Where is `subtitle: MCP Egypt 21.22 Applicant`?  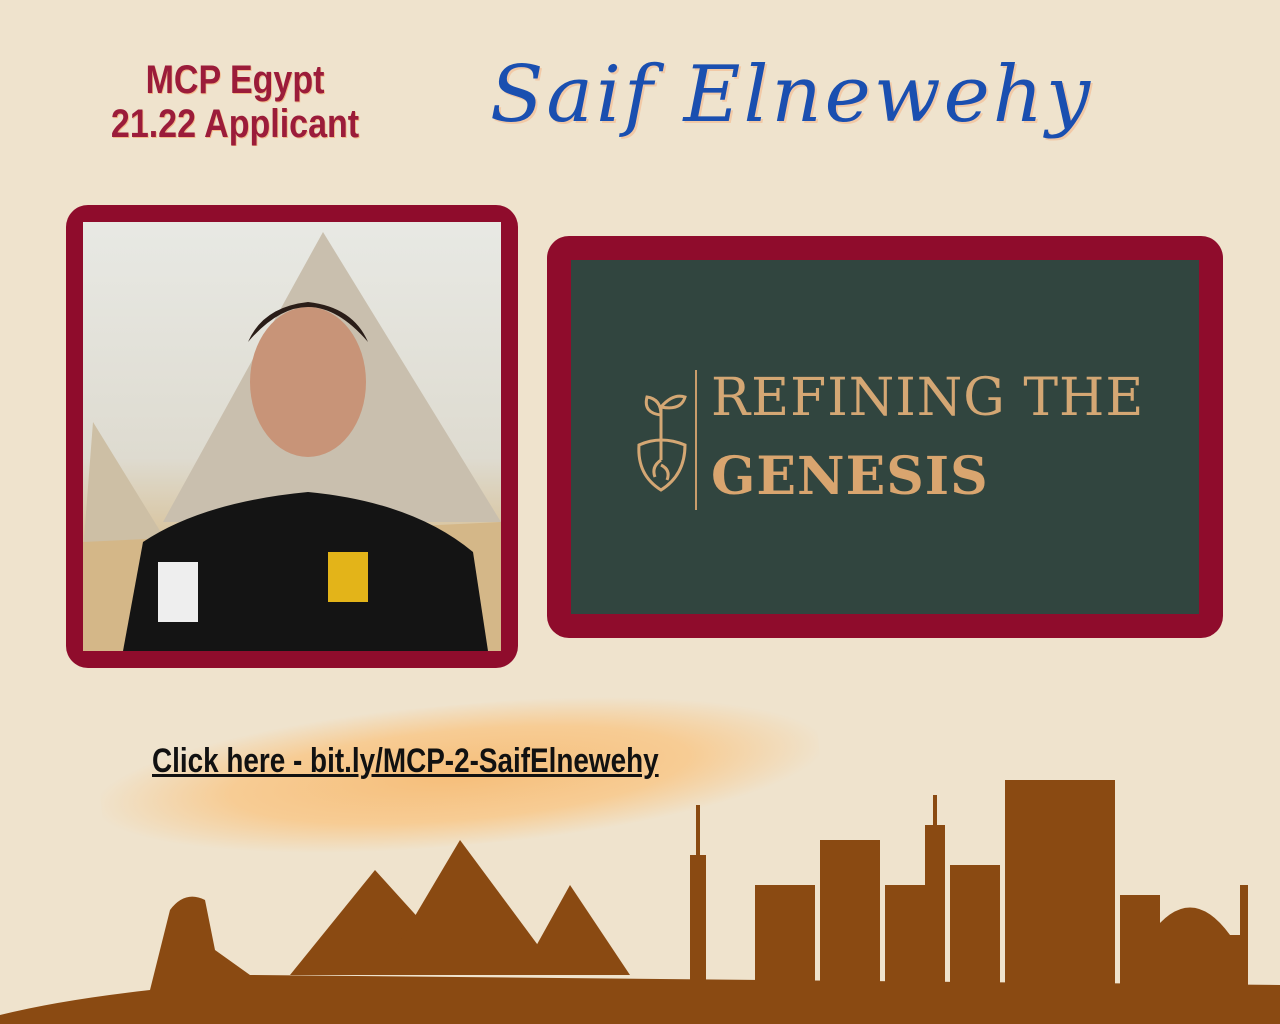 subtitle: MCP Egypt 21.22 Applicant is located at coordinates (235, 102).